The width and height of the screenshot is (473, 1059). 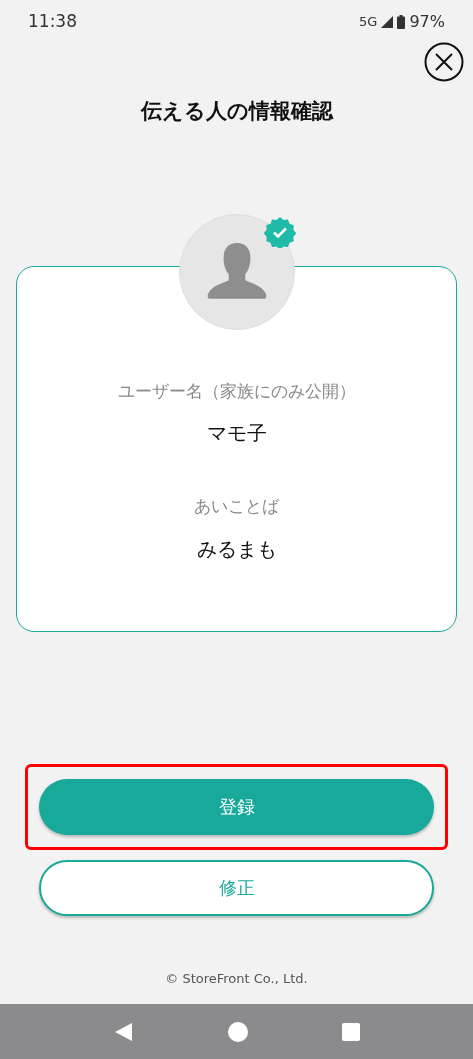 I want to click on status-time: 11:38, so click(x=52, y=22).